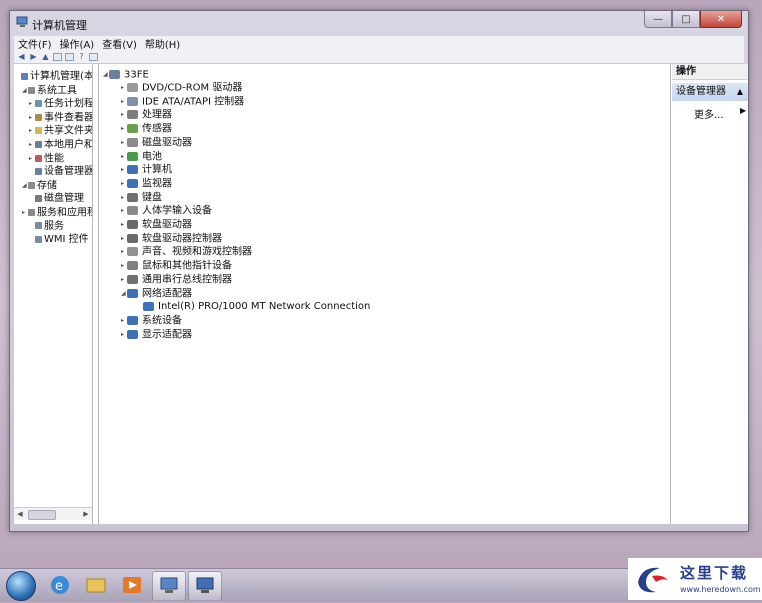 This screenshot has width=762, height=603. I want to click on device-category: ▸ 处理器, so click(146, 114).